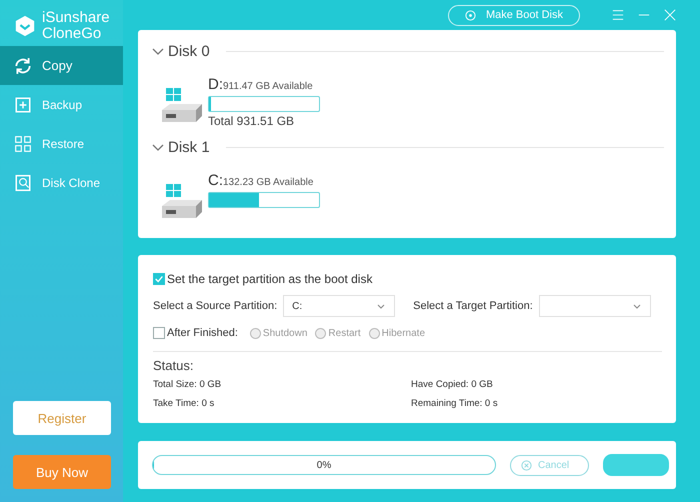  What do you see at coordinates (72, 34) in the screenshot?
I see `app-name: CloneGo` at bounding box center [72, 34].